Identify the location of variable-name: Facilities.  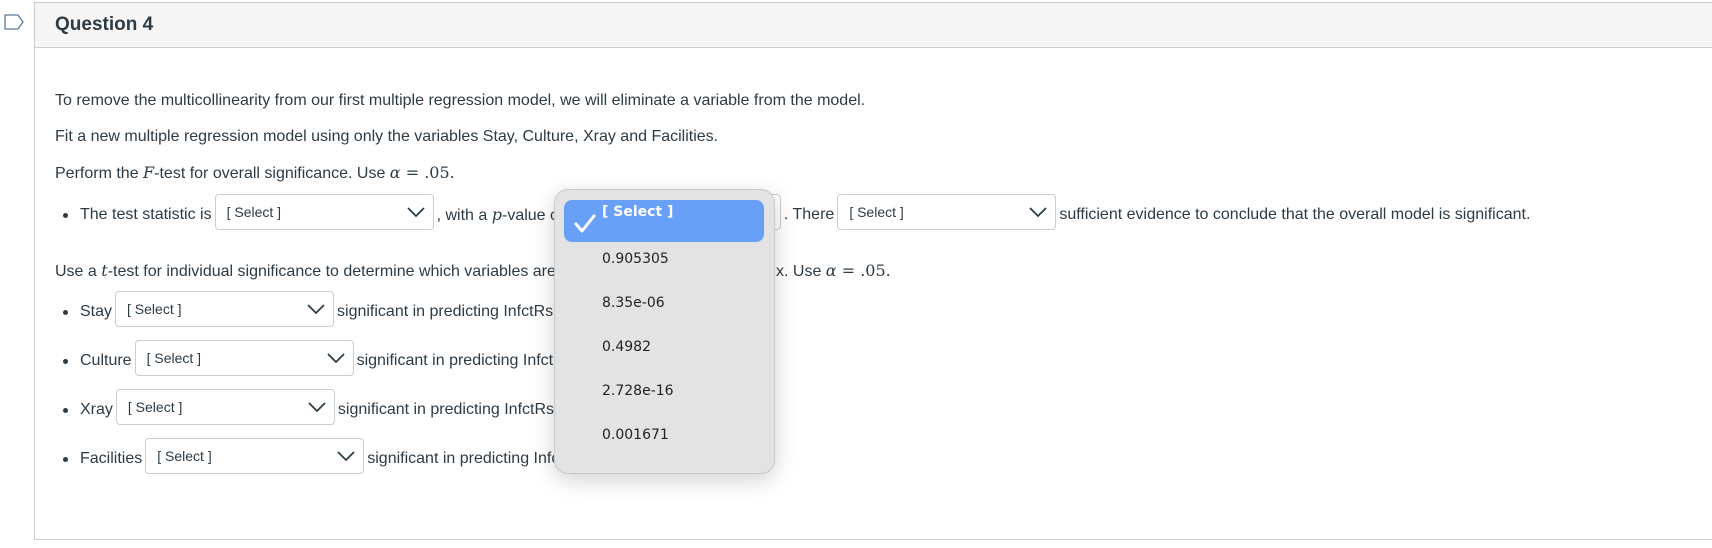
(111, 458).